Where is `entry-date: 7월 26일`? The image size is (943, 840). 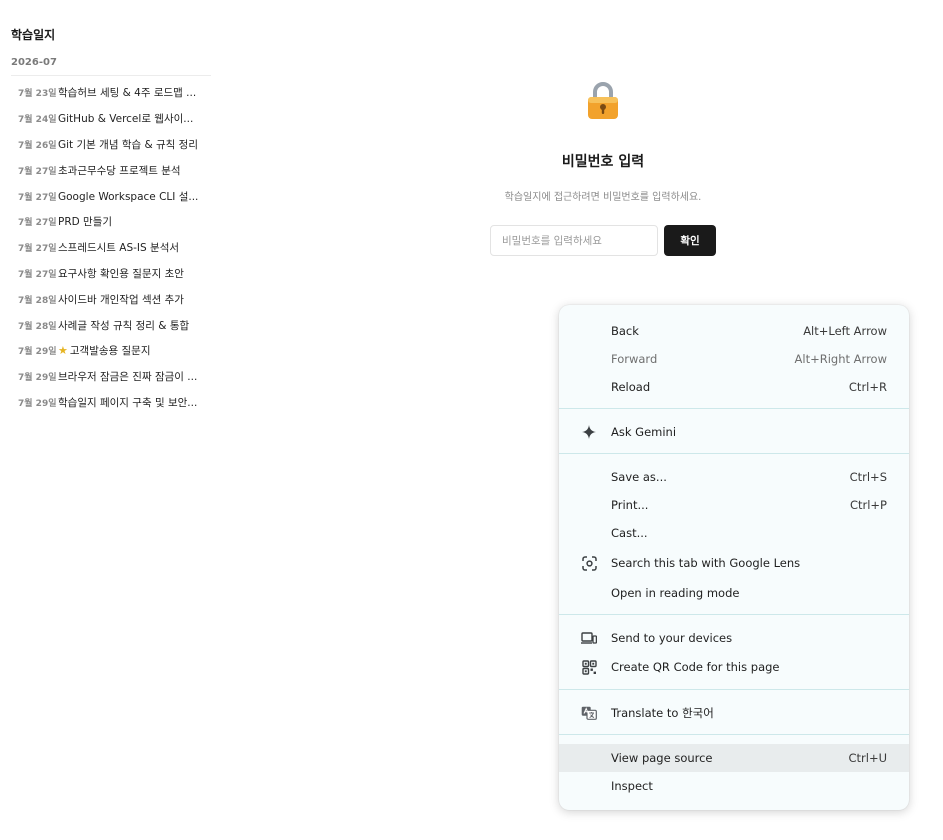 entry-date: 7월 26일 is located at coordinates (37, 145).